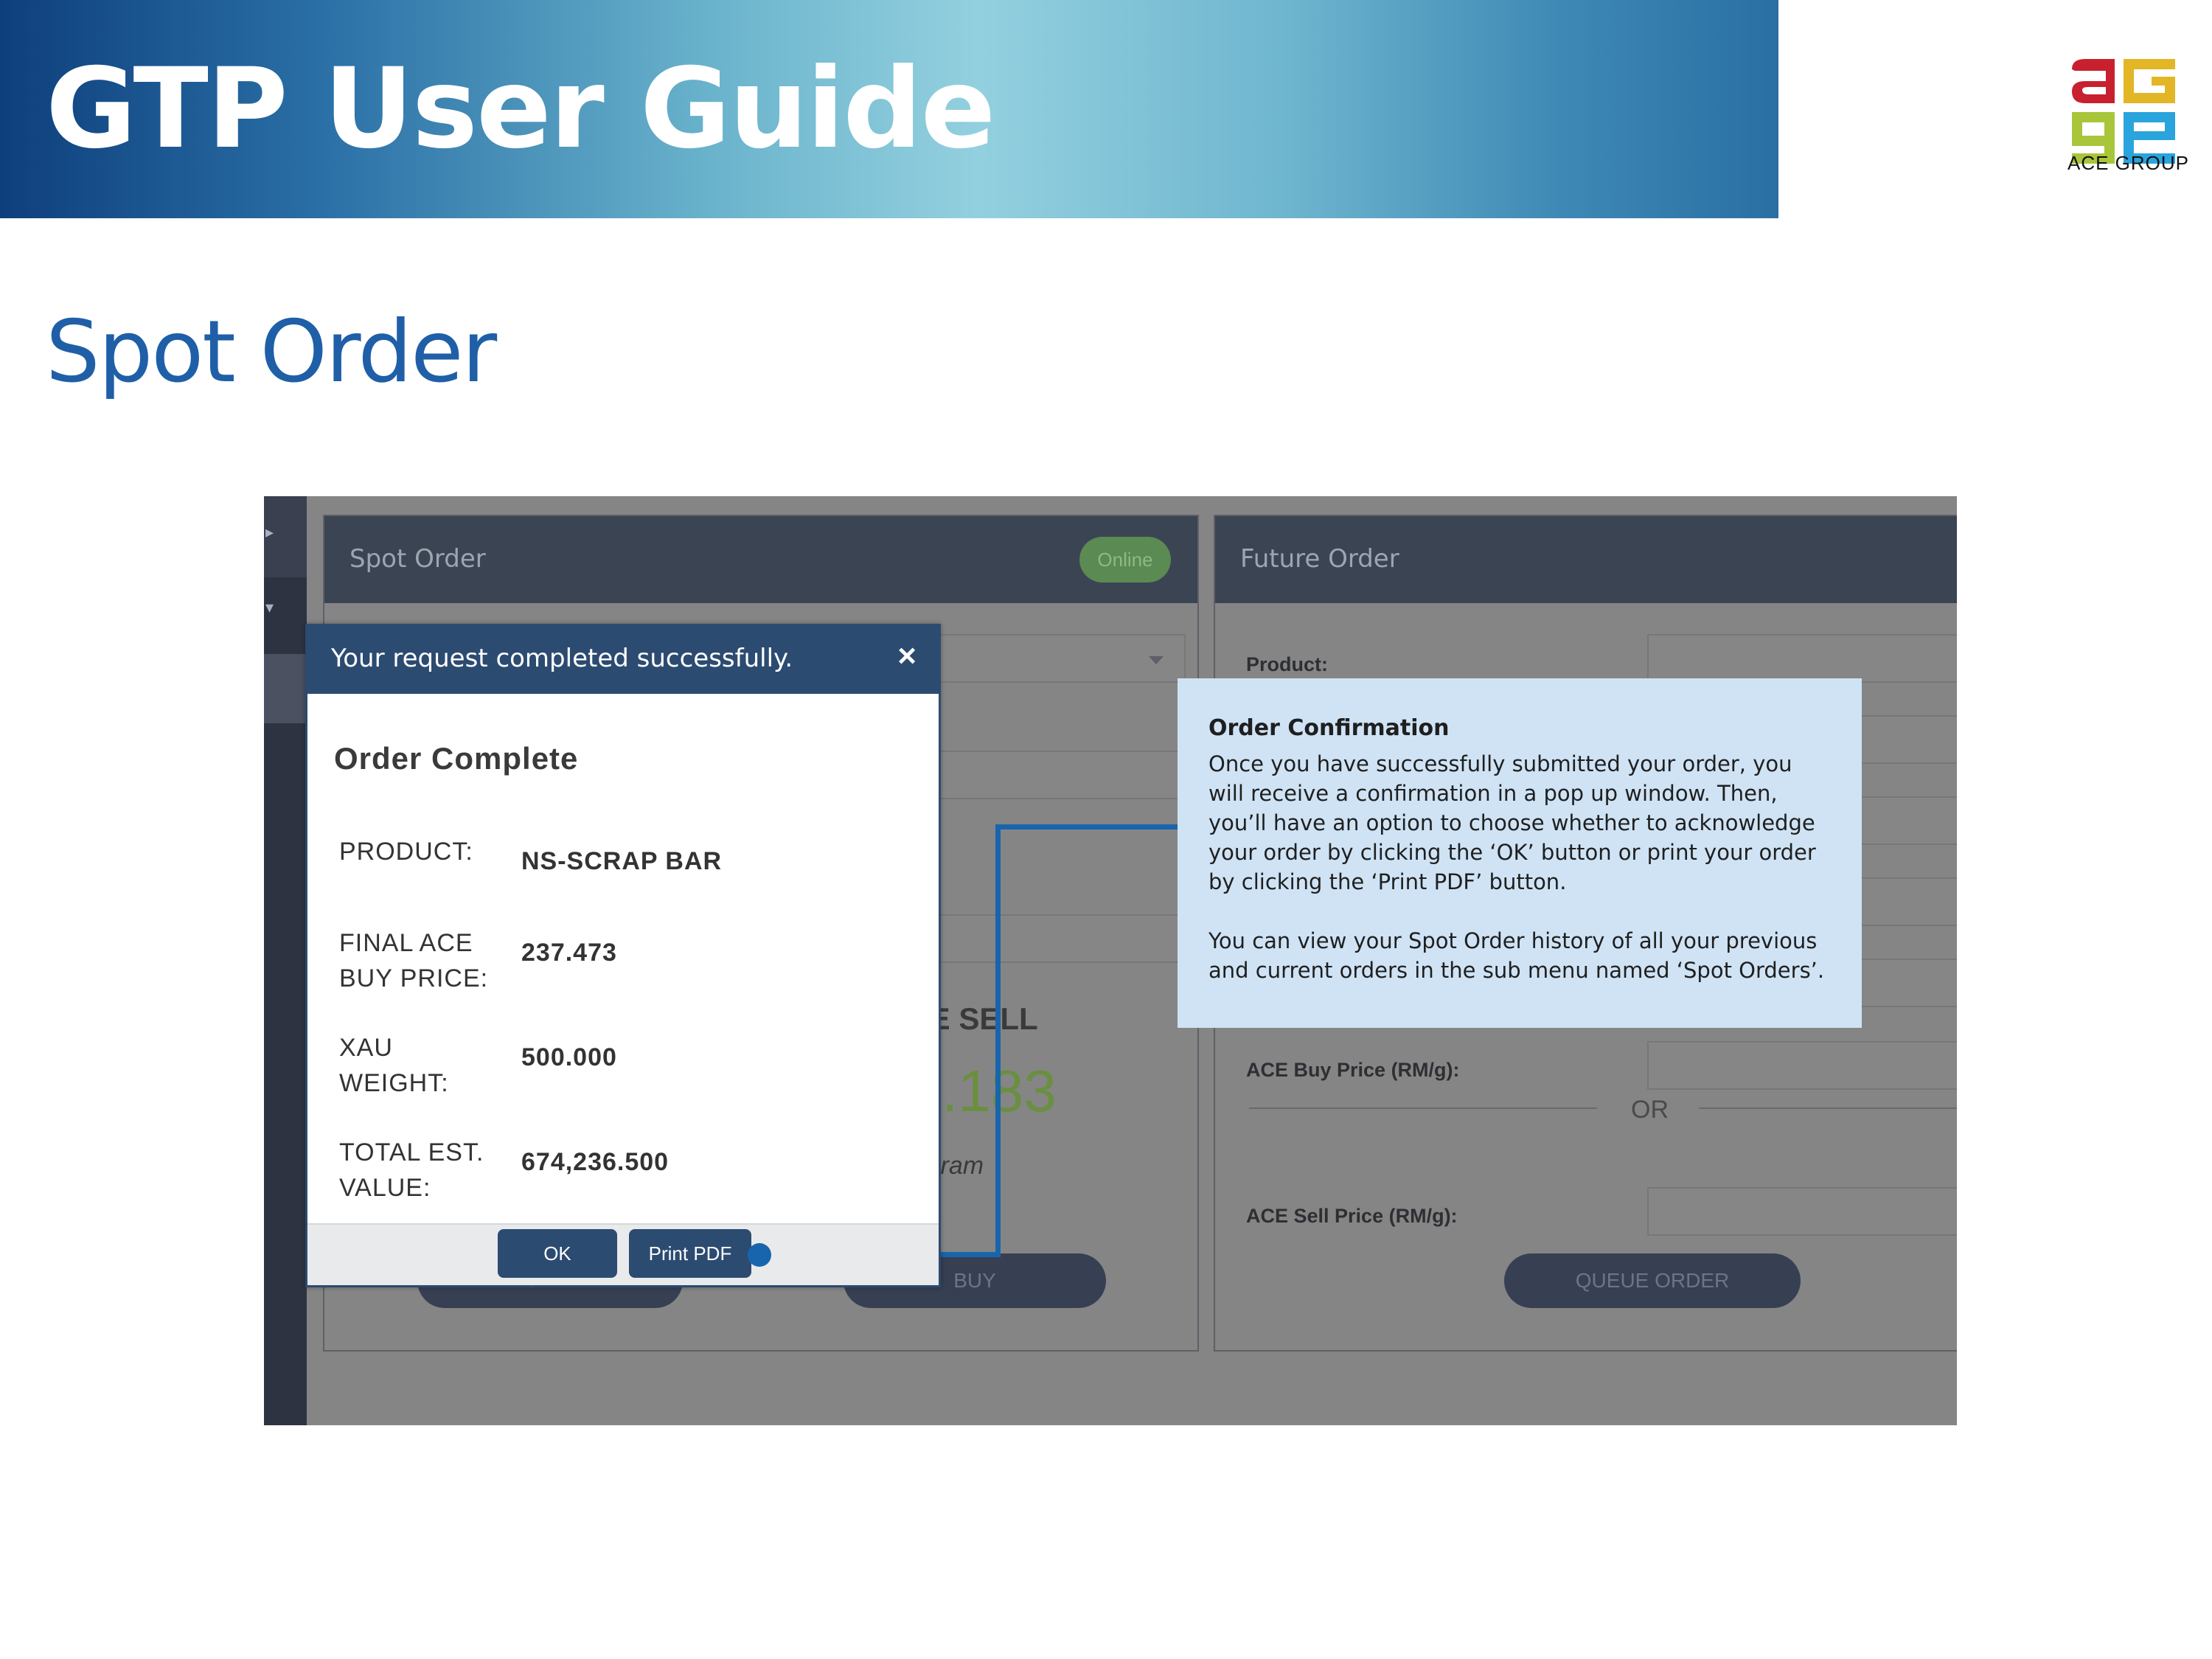  What do you see at coordinates (622, 861) in the screenshot?
I see `product-row-value: NS-SCRAP BAR` at bounding box center [622, 861].